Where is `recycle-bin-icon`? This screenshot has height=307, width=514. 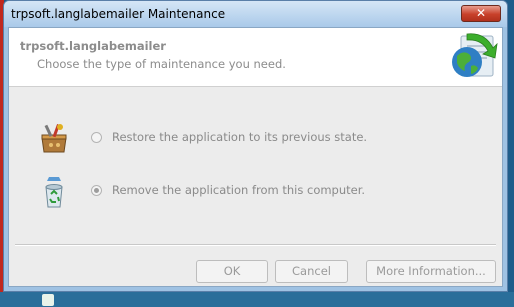
recycle-bin-icon is located at coordinates (54, 192).